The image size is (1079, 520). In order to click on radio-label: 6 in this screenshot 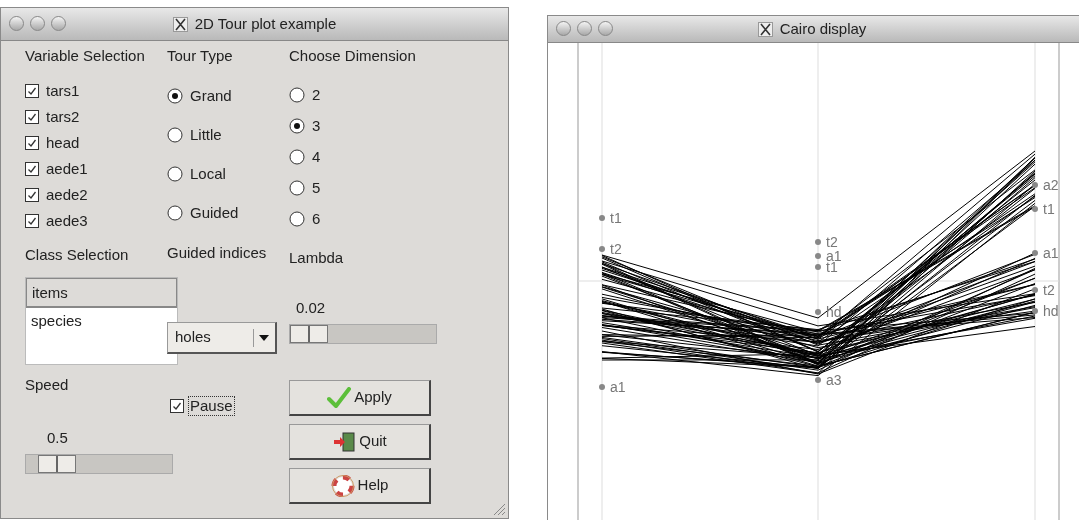, I will do `click(316, 218)`.